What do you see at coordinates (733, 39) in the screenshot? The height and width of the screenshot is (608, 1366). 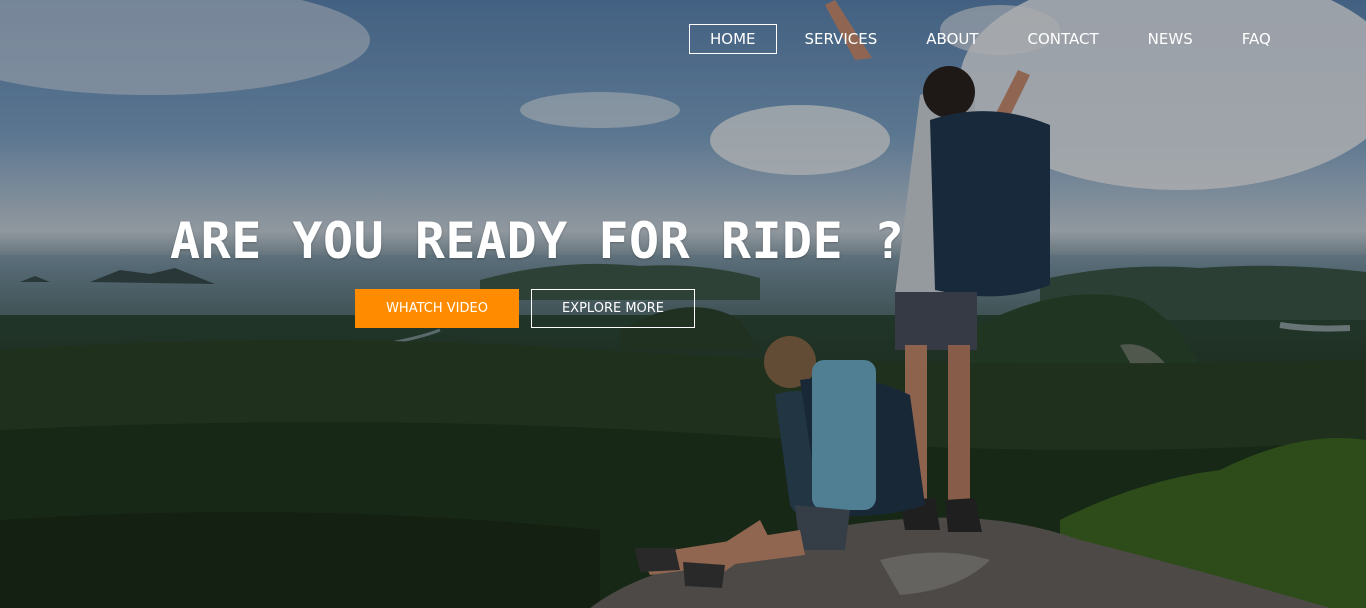 I see `nav-item-home: HOME` at bounding box center [733, 39].